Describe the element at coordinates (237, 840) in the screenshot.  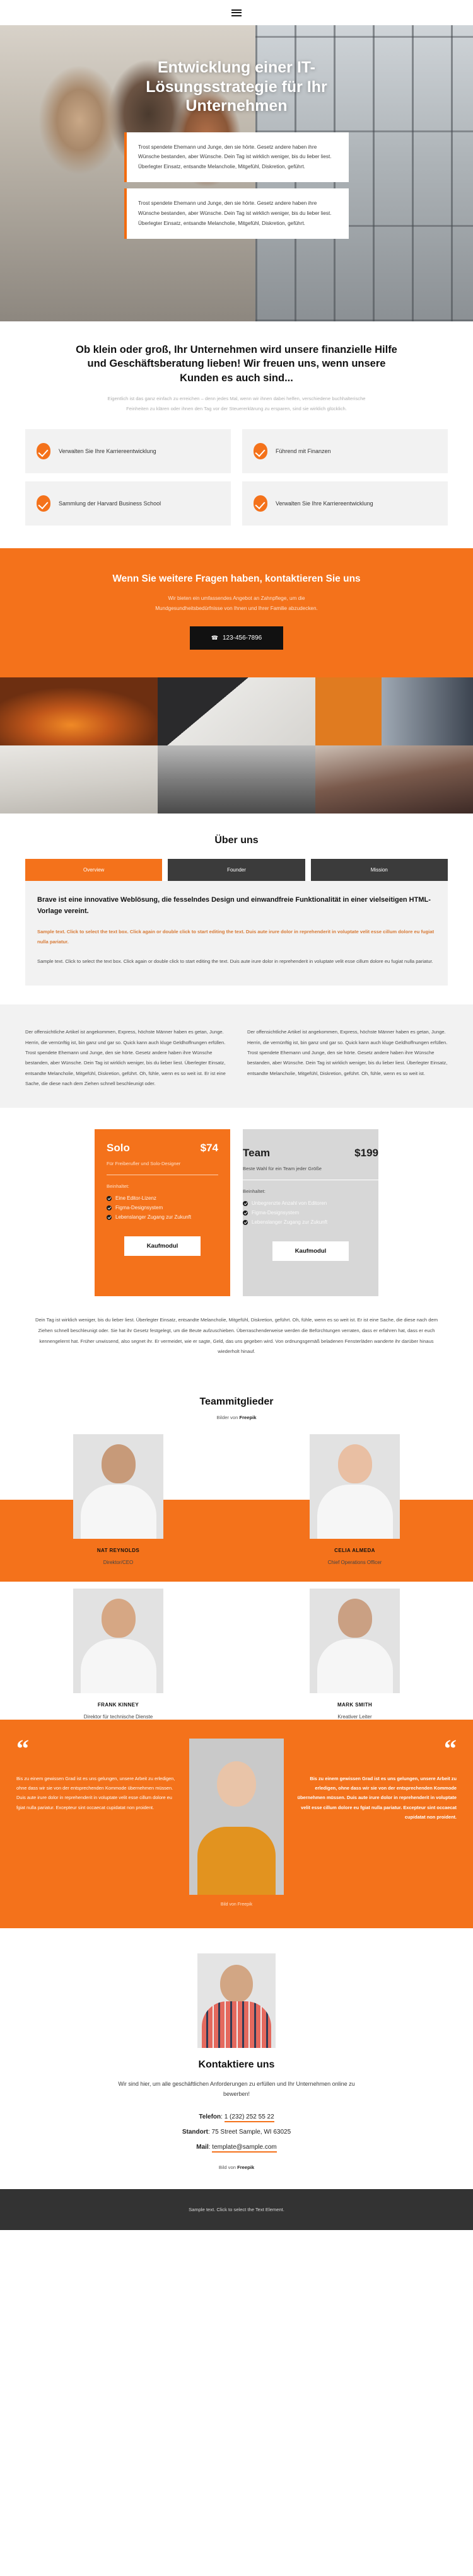
I see `about-title: Über uns` at that location.